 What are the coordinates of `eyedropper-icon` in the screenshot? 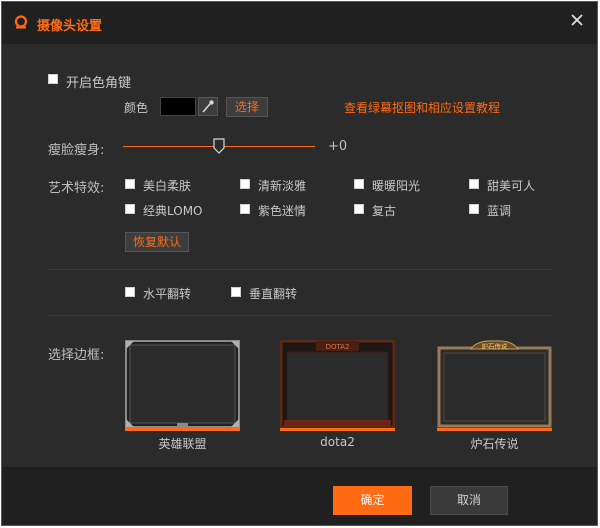 It's located at (208, 106).